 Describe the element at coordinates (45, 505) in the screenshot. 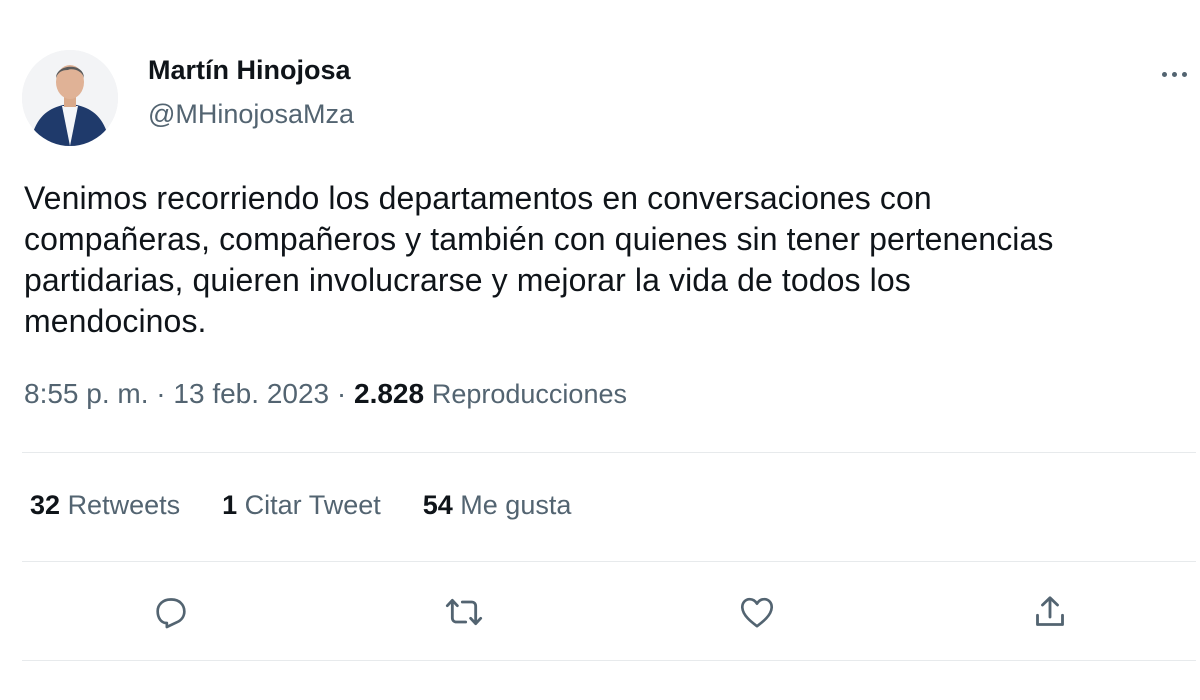

I see `retweets-count: 32` at that location.